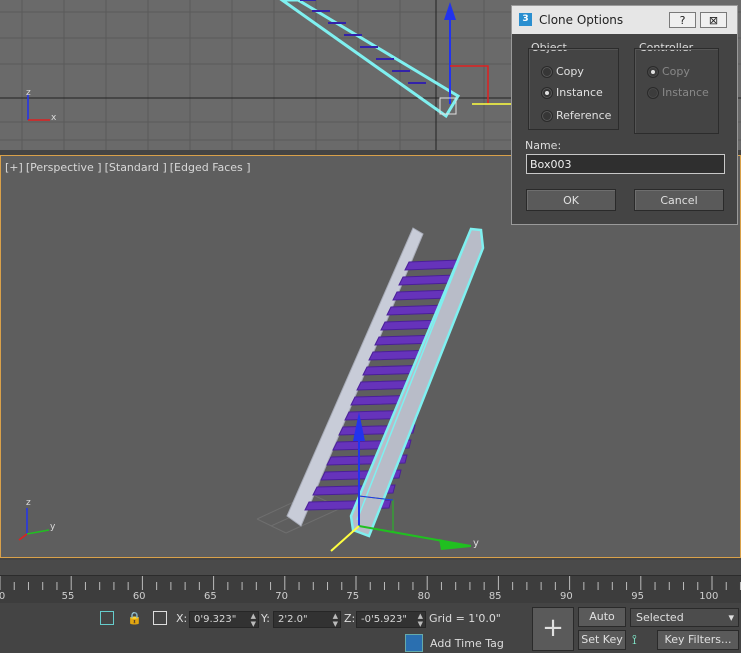 Image resolution: width=741 pixels, height=653 pixels. I want to click on track-ticks, so click(370, 583).